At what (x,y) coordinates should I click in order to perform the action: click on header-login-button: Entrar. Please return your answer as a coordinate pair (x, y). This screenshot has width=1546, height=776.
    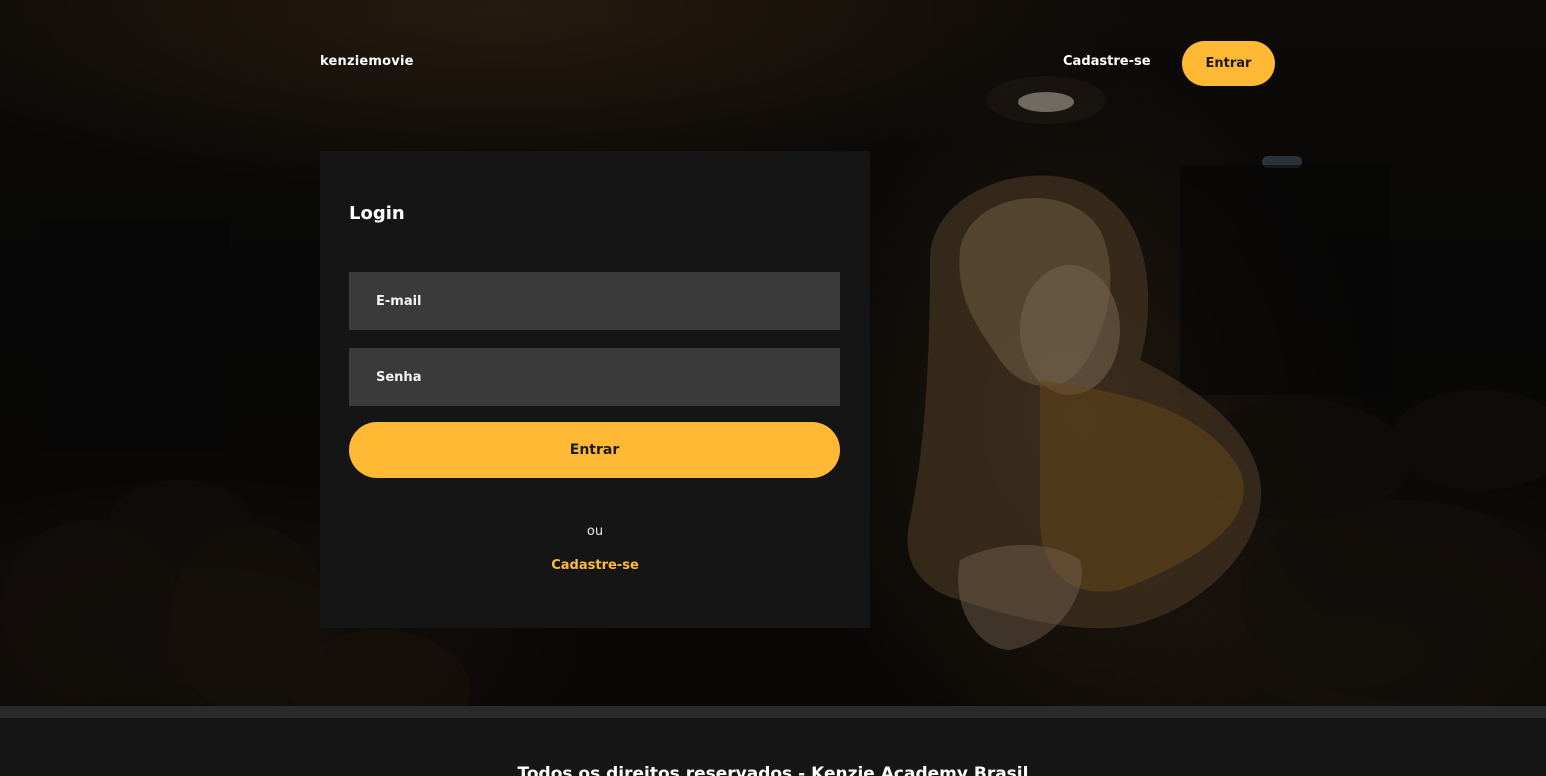
    Looking at the image, I should click on (1228, 63).